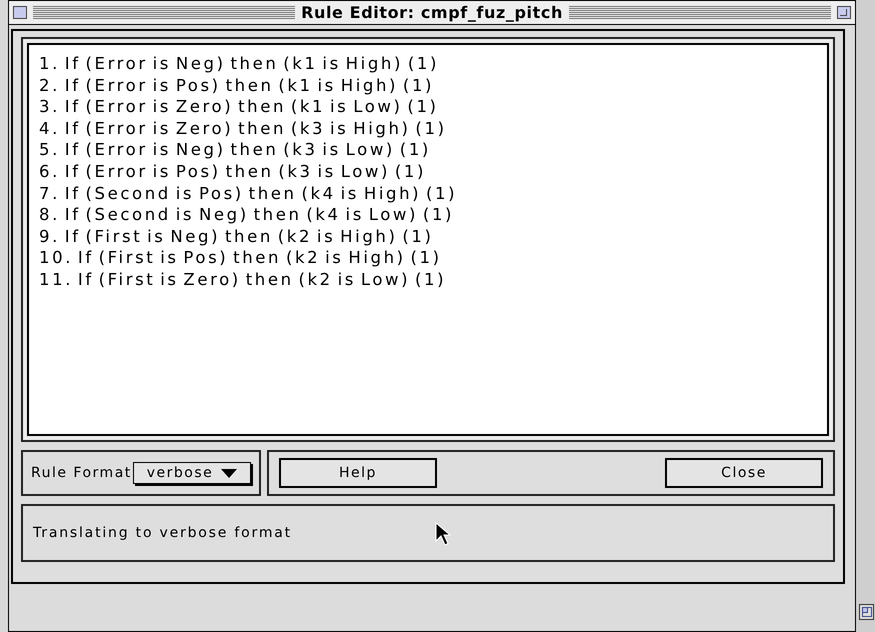 Image resolution: width=875 pixels, height=632 pixels. What do you see at coordinates (428, 64) in the screenshot?
I see `rule-line: 1. If (Error is Neg) then (k1 is High) (1)` at bounding box center [428, 64].